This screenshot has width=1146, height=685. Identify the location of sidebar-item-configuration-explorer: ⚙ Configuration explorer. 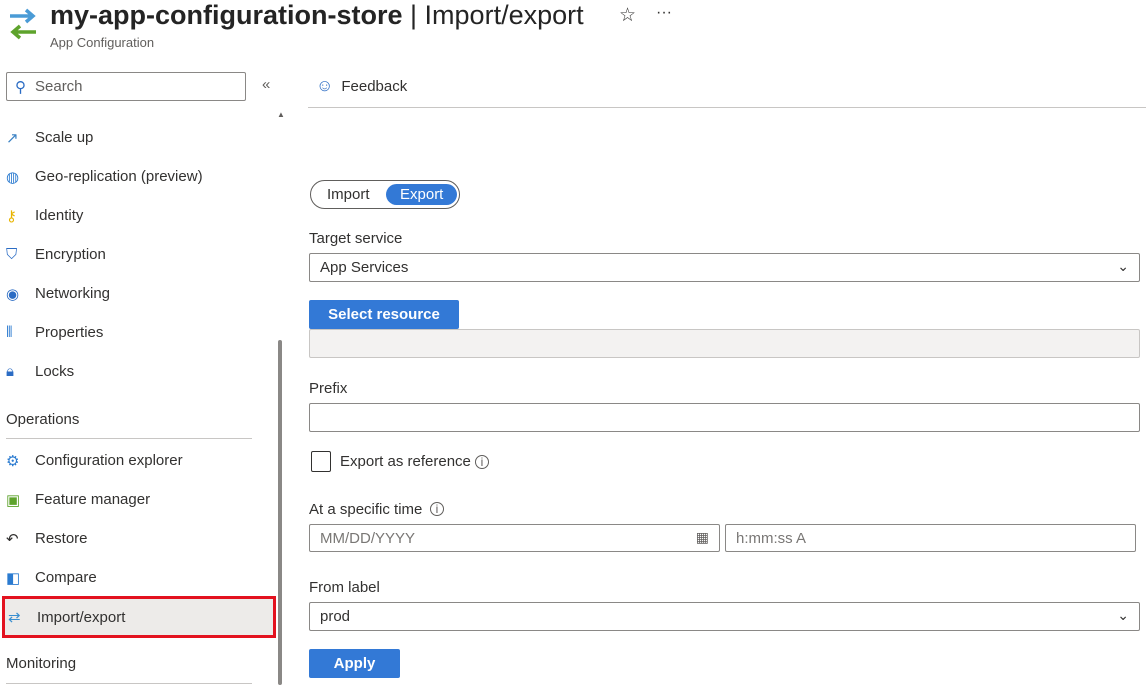
(138, 460).